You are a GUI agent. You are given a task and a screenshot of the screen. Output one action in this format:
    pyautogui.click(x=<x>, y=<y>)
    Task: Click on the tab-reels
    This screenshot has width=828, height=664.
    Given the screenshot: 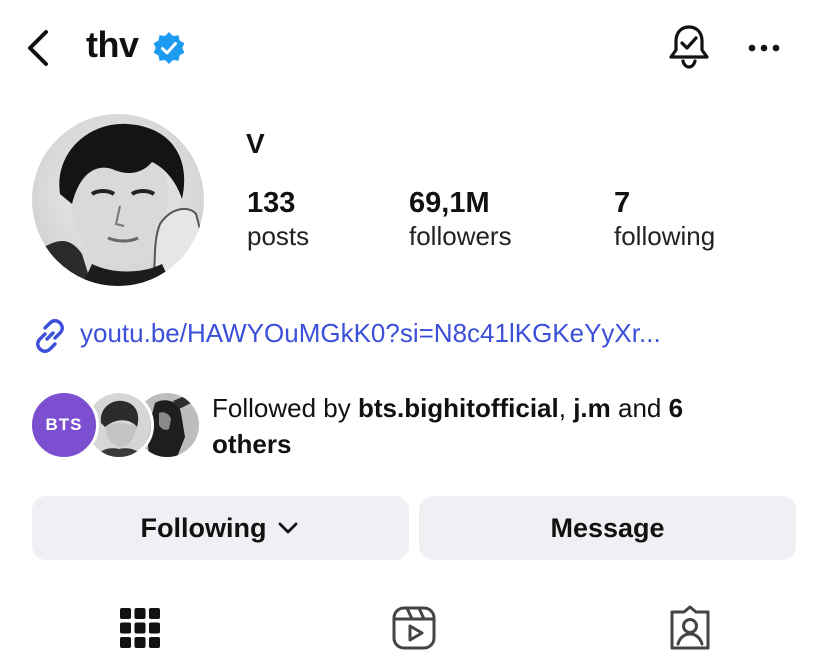 What is the action you would take?
    pyautogui.click(x=414, y=628)
    